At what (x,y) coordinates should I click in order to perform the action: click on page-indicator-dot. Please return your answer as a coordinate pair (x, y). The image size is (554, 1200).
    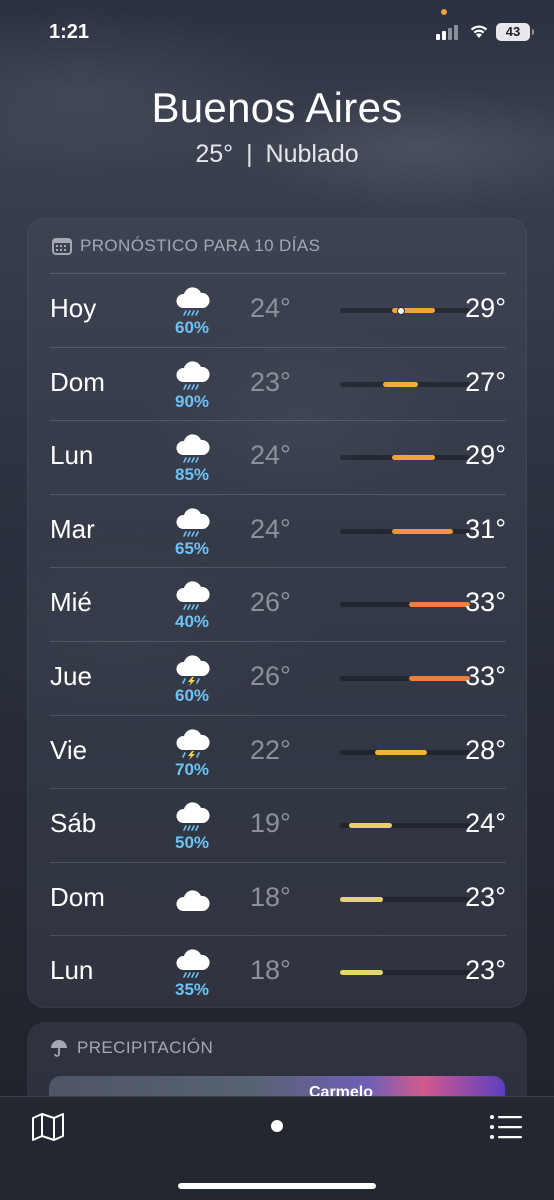
    Looking at the image, I should click on (277, 1126).